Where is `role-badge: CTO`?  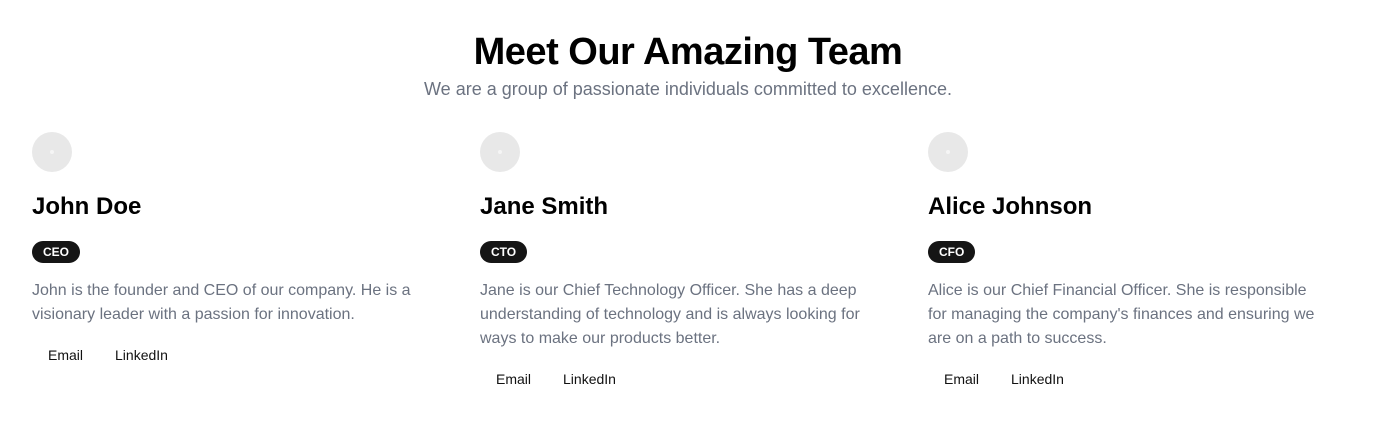
role-badge: CTO is located at coordinates (504, 252).